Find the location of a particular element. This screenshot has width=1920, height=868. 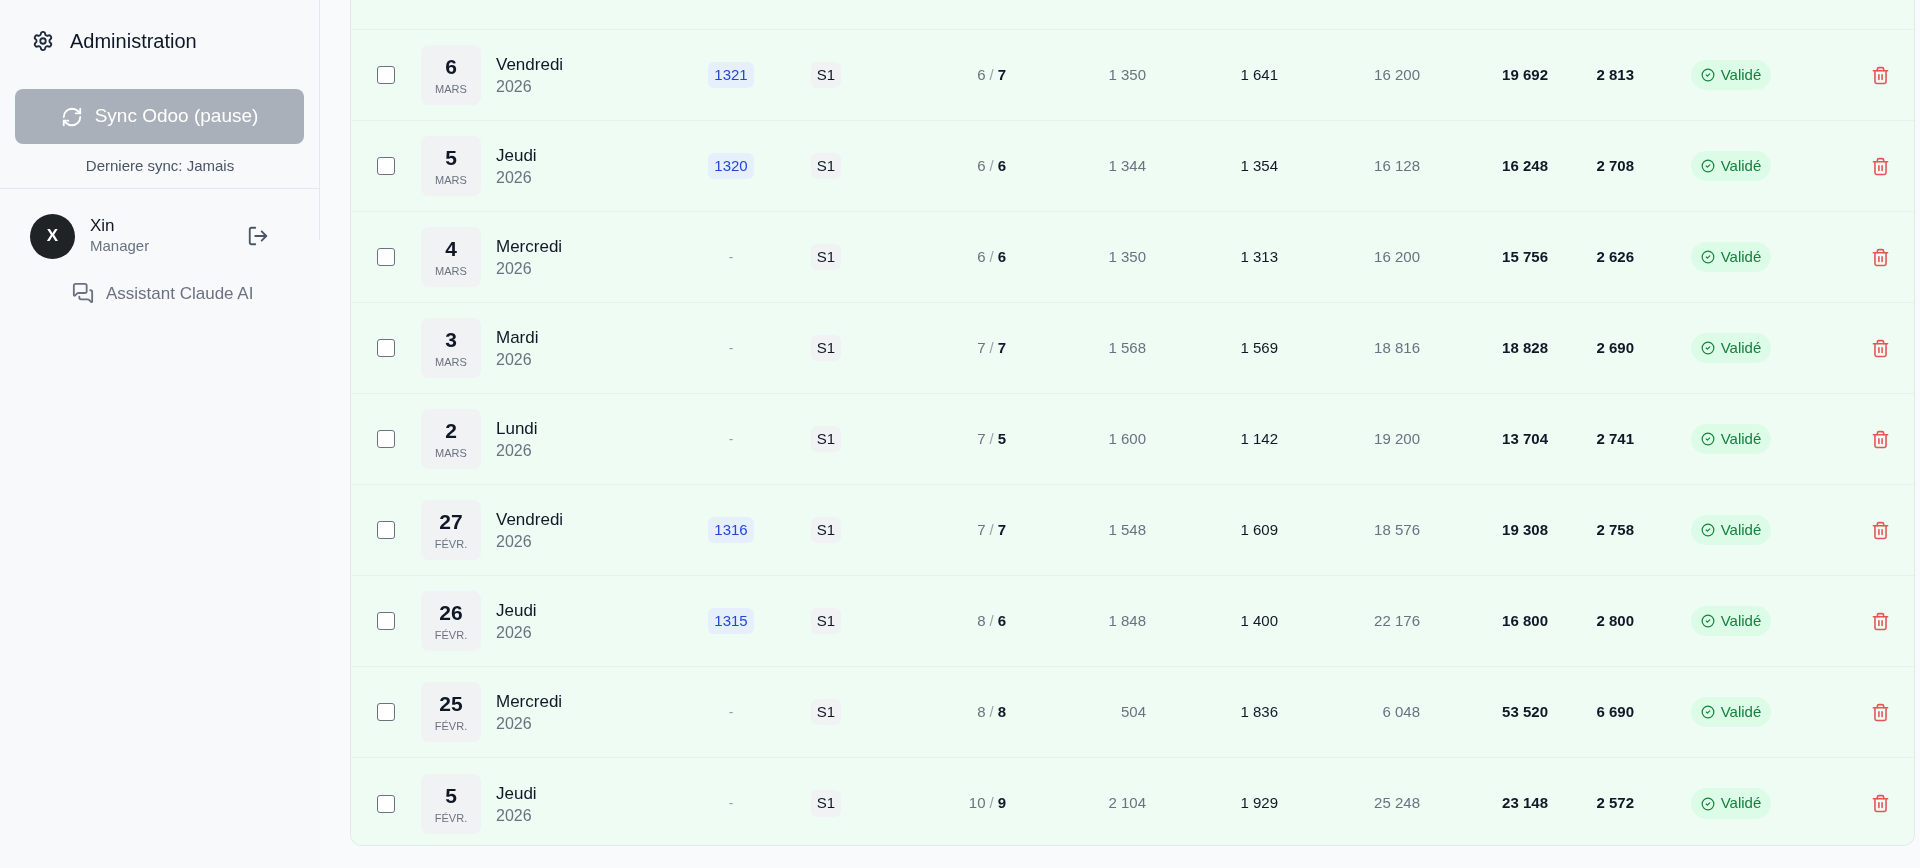

user-name: Xin is located at coordinates (103, 226).